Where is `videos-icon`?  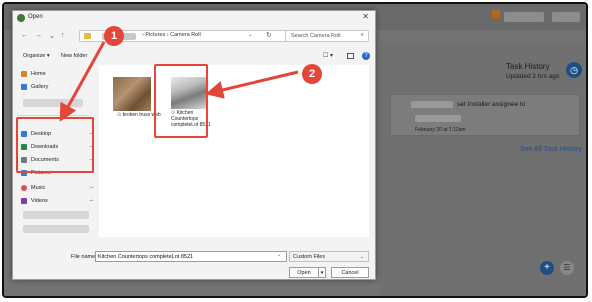 videos-icon is located at coordinates (24, 201).